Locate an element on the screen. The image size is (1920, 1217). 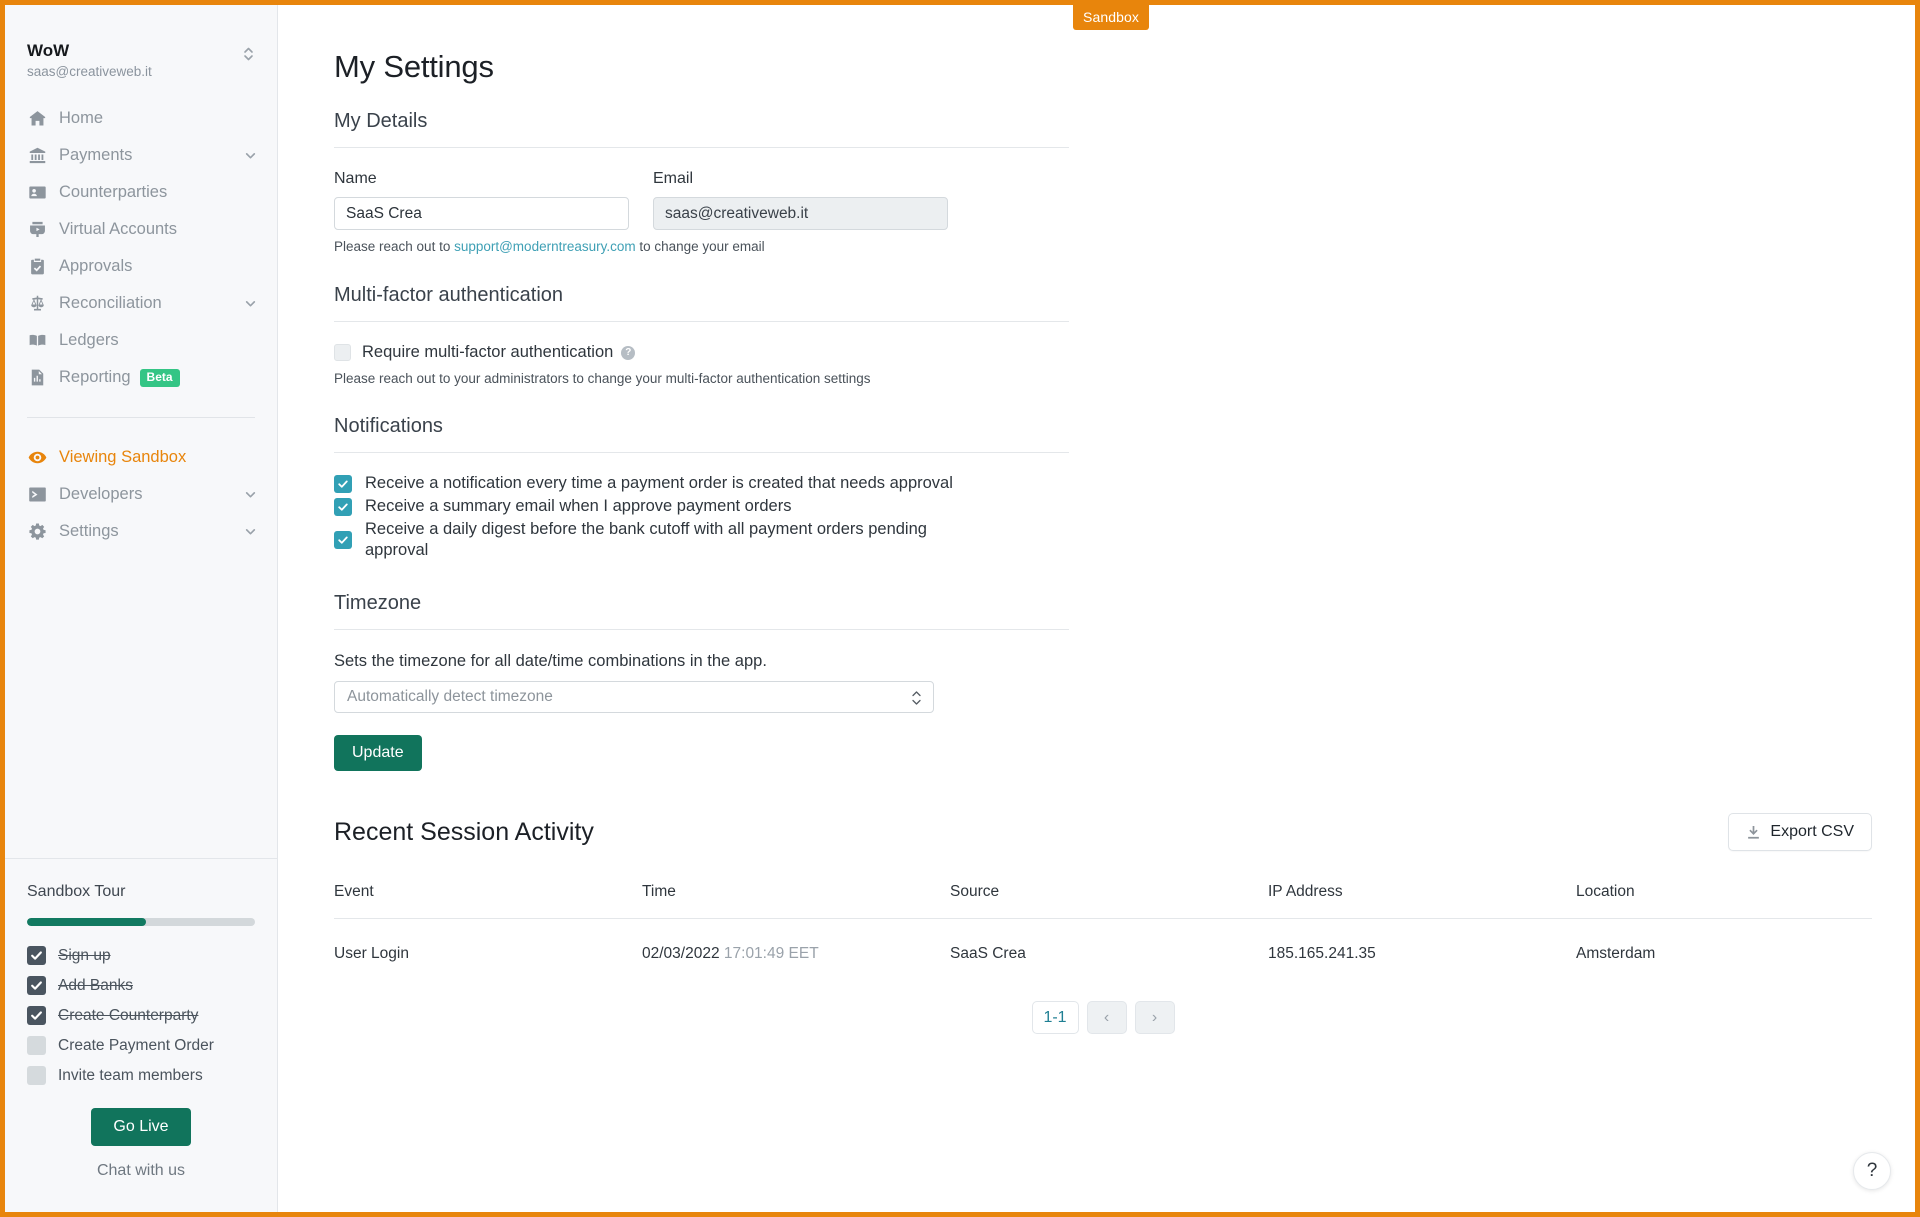
sidebar-item-label: Counterparties is located at coordinates (113, 192).